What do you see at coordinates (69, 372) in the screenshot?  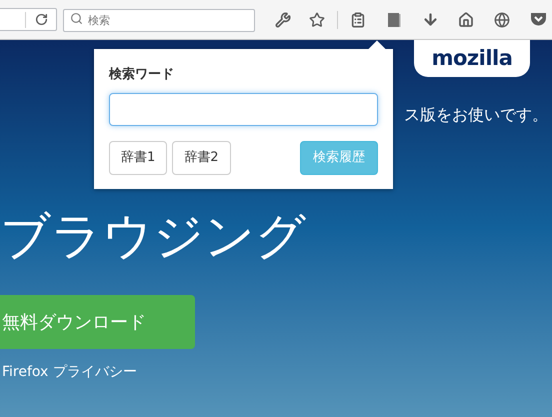 I see `privacy-link: Firefox プライバシー` at bounding box center [69, 372].